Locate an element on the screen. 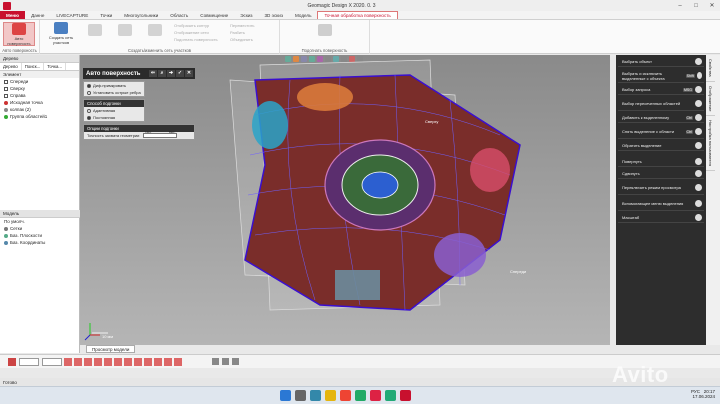 This screenshot has height=404, width=720. rp-select-object: Выбрать объект is located at coordinates (661, 62).